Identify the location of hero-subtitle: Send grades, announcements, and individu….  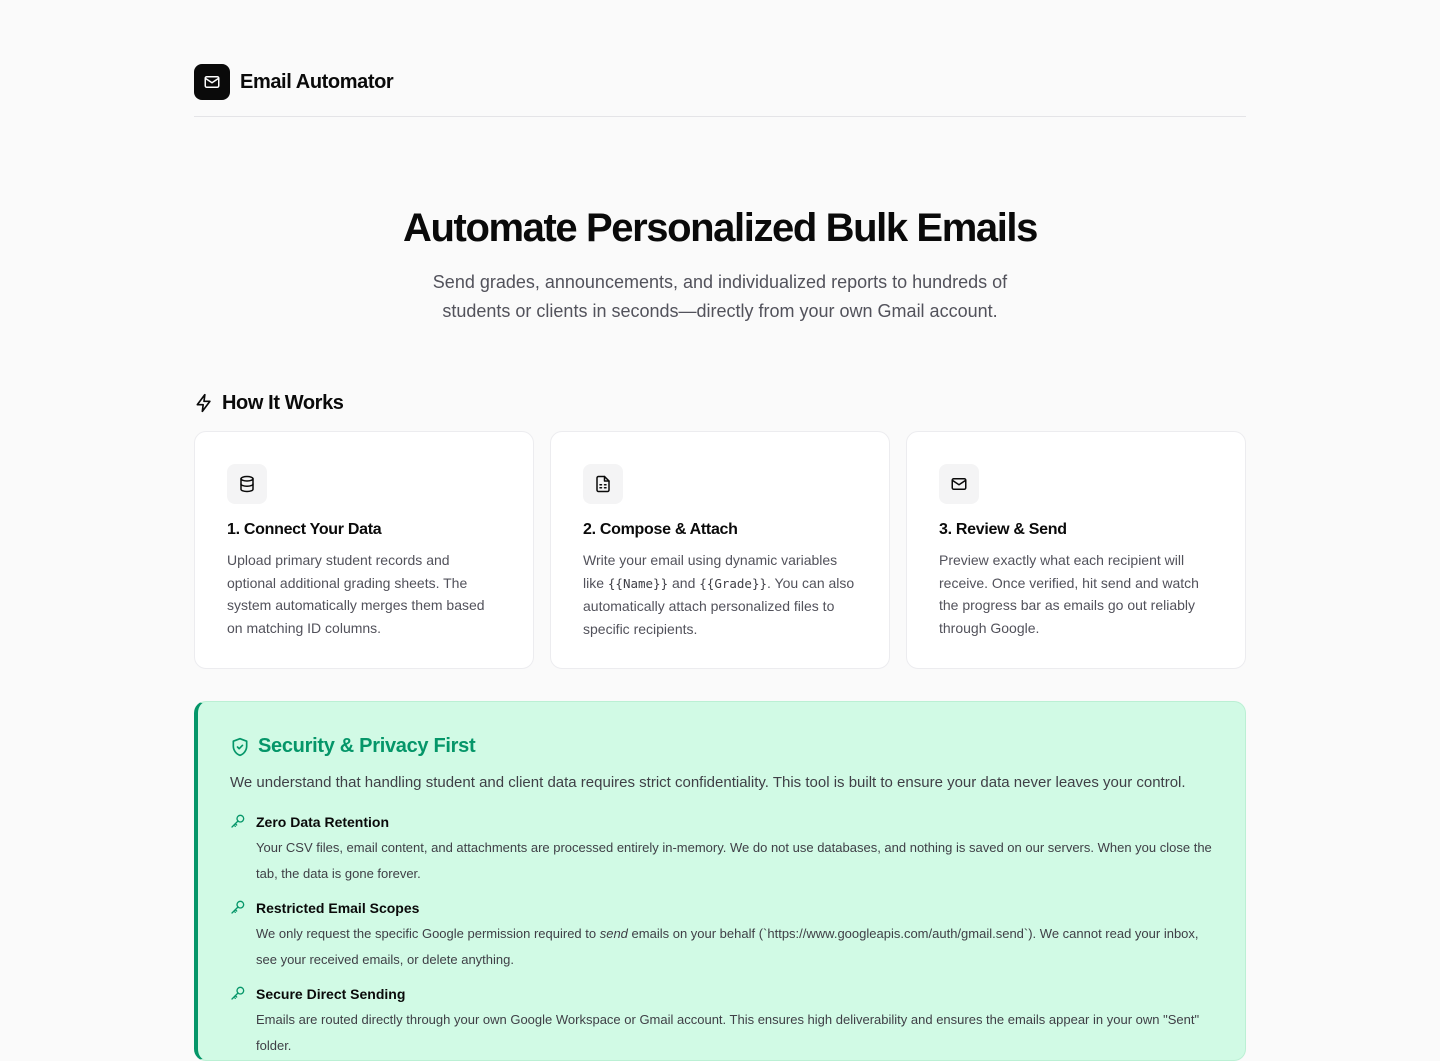
(720, 296).